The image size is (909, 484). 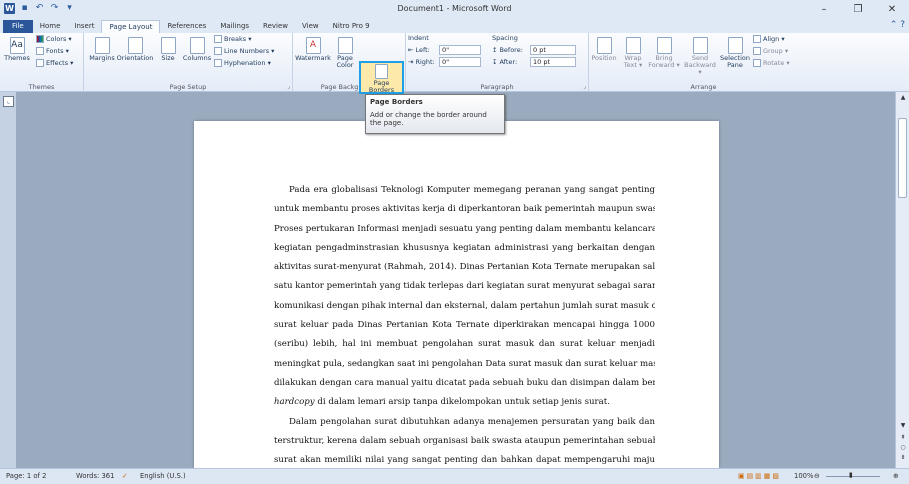 I want to click on scroll-down-icon: ▼, so click(x=902, y=425).